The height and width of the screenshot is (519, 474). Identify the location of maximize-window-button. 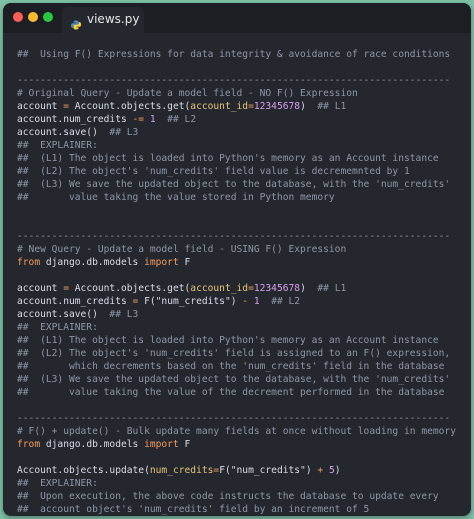
(48, 17).